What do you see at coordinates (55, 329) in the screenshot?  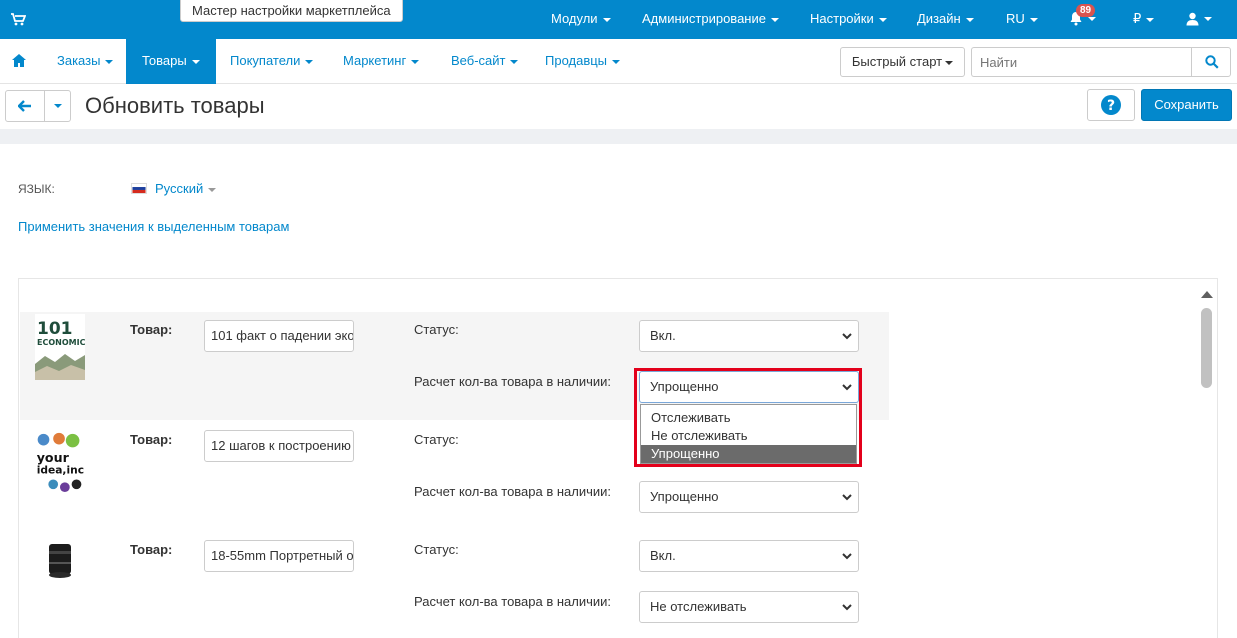 I see `svg-text: 101` at bounding box center [55, 329].